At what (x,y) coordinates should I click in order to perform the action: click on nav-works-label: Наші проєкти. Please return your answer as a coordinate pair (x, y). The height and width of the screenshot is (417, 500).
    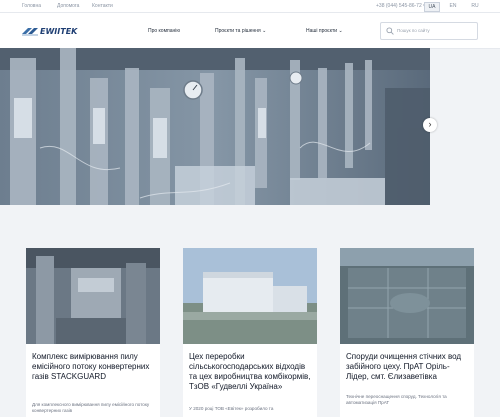
    Looking at the image, I should click on (322, 31).